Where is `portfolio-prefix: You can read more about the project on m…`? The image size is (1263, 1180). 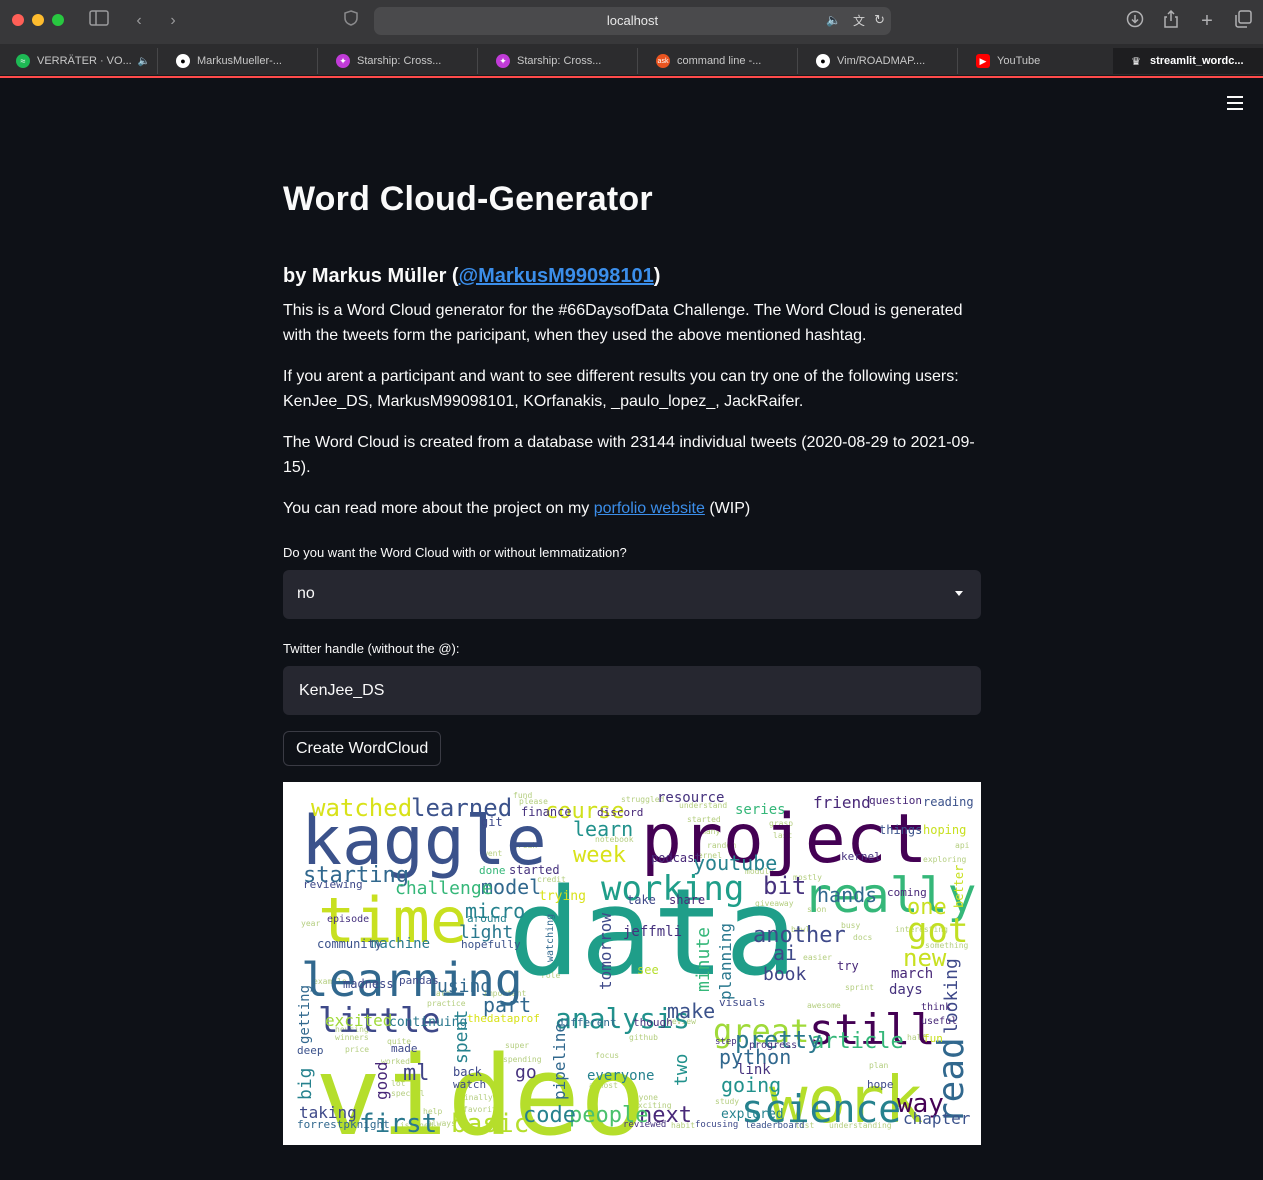 portfolio-prefix: You can read more about the project on m… is located at coordinates (438, 508).